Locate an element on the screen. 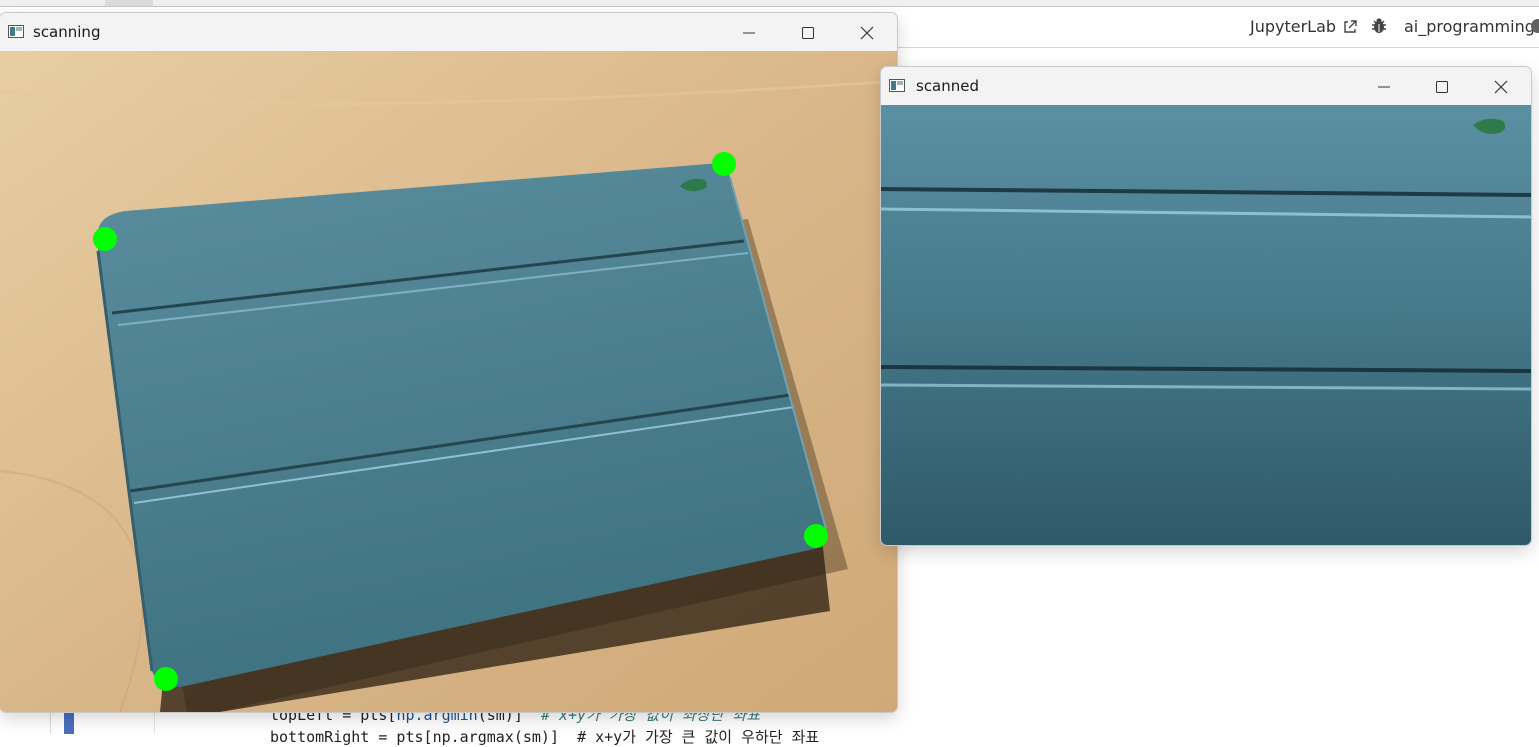 This screenshot has height=747, width=1539. window-title: scanning is located at coordinates (67, 32).